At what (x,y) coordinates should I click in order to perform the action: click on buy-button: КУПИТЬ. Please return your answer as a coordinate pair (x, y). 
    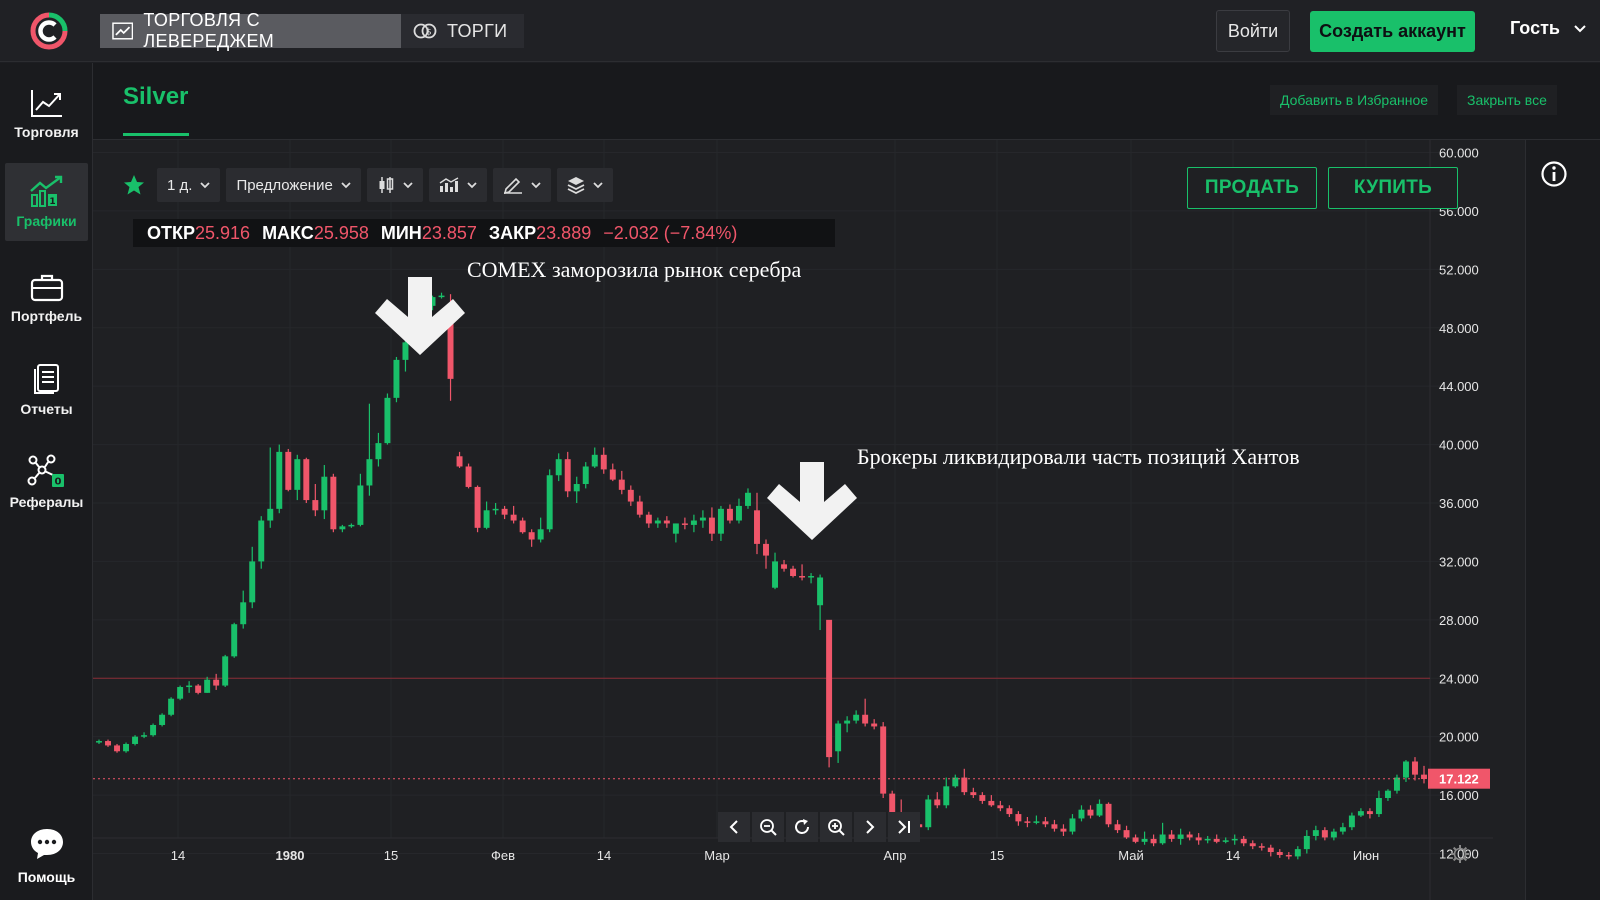
    Looking at the image, I should click on (1393, 188).